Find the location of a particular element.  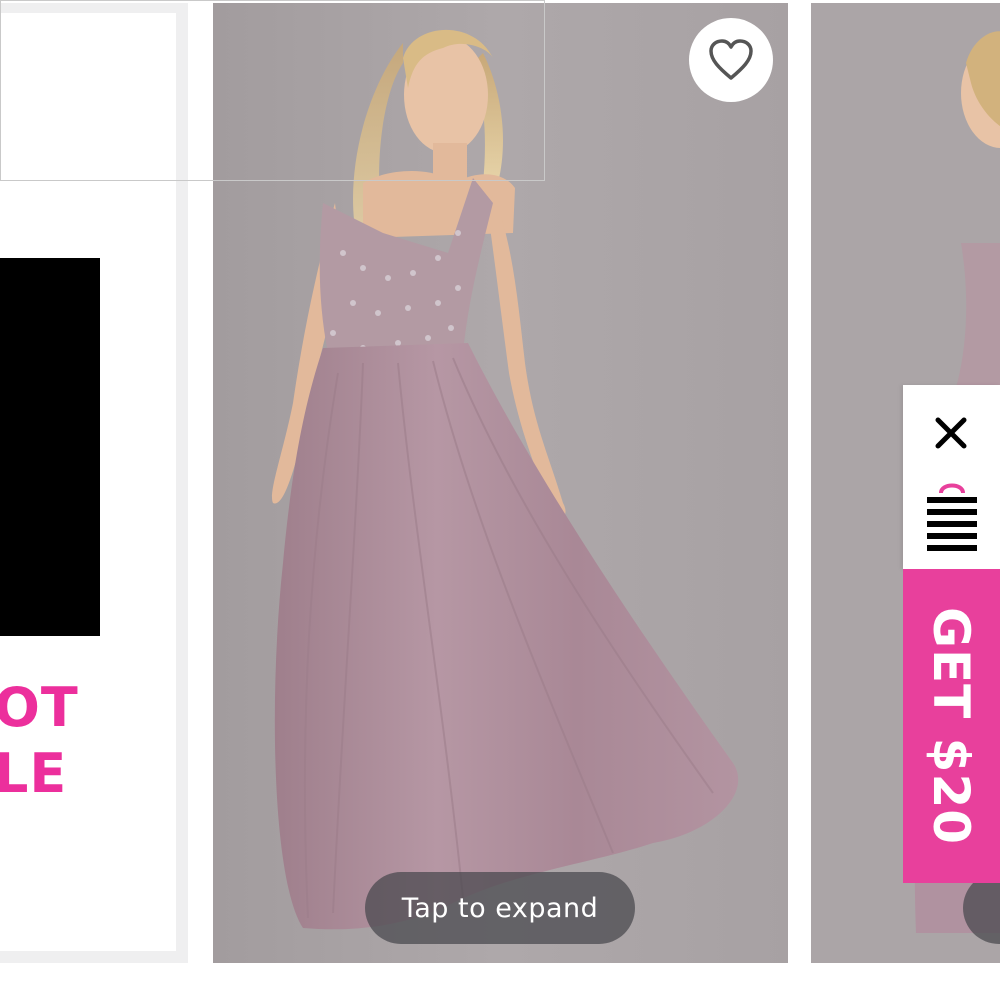

tap-to-expand-button: Tap to expand is located at coordinates (500, 908).